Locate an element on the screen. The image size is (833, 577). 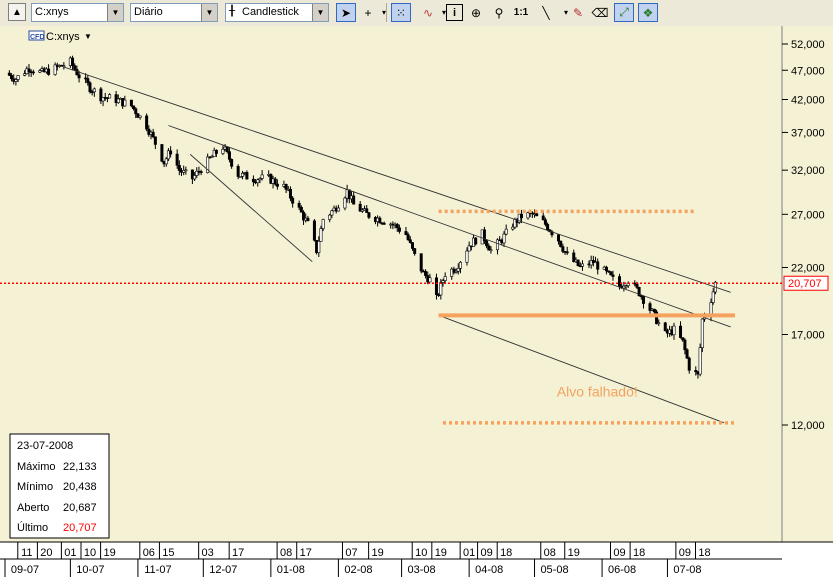
info-last-label: Último is located at coordinates (32, 527).